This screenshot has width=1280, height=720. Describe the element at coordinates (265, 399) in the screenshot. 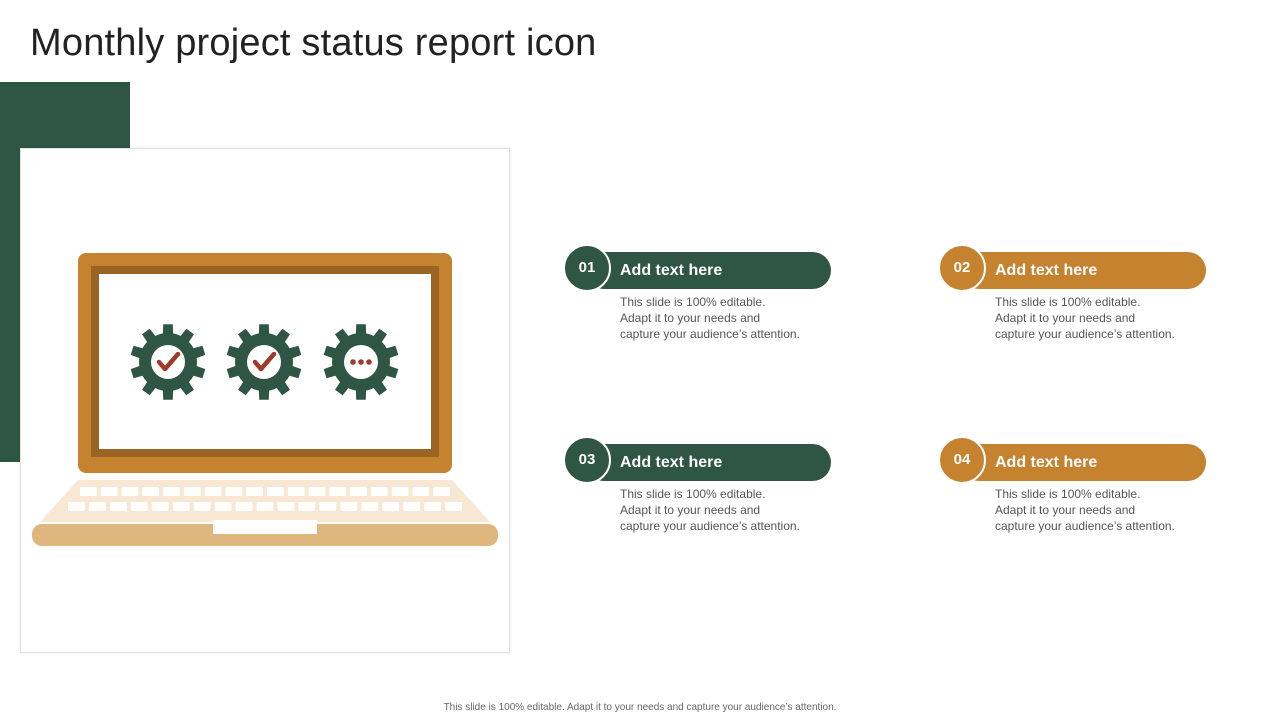

I see `laptop-icon` at that location.